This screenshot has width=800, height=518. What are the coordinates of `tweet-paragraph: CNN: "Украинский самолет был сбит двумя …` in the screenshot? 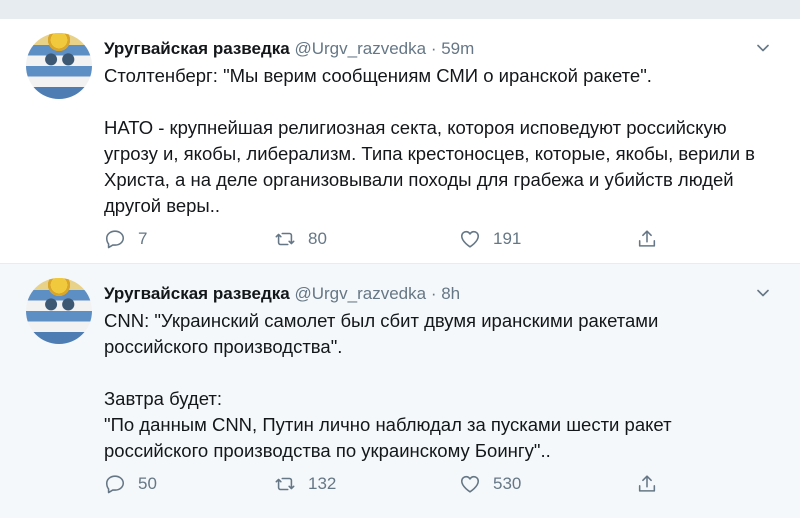 It's located at (381, 333).